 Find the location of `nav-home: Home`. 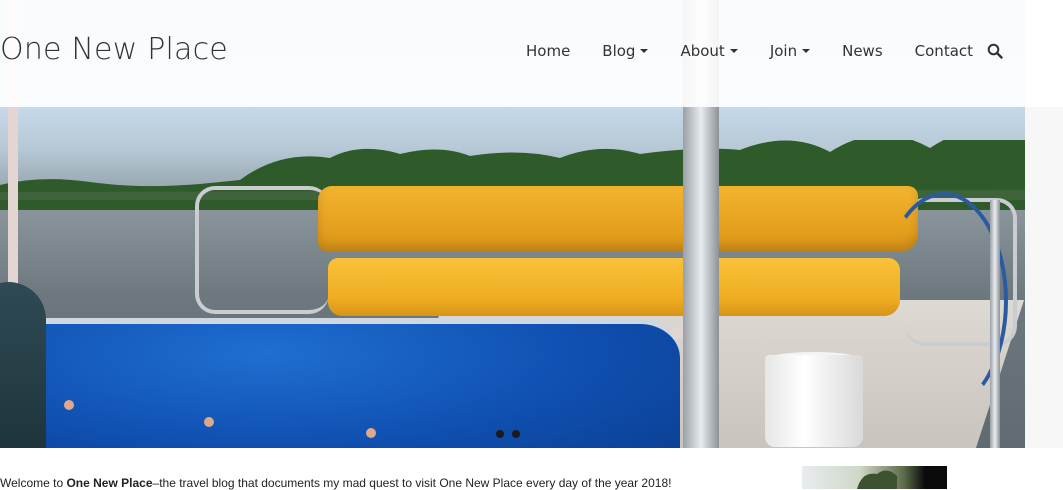

nav-home: Home is located at coordinates (548, 51).